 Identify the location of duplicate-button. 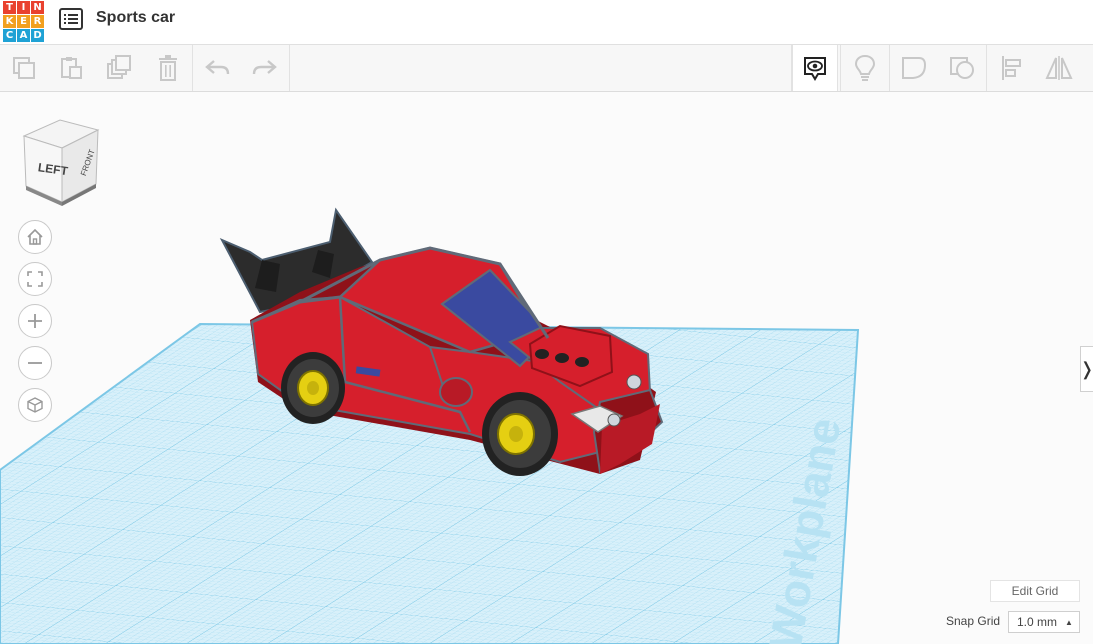
(120, 68).